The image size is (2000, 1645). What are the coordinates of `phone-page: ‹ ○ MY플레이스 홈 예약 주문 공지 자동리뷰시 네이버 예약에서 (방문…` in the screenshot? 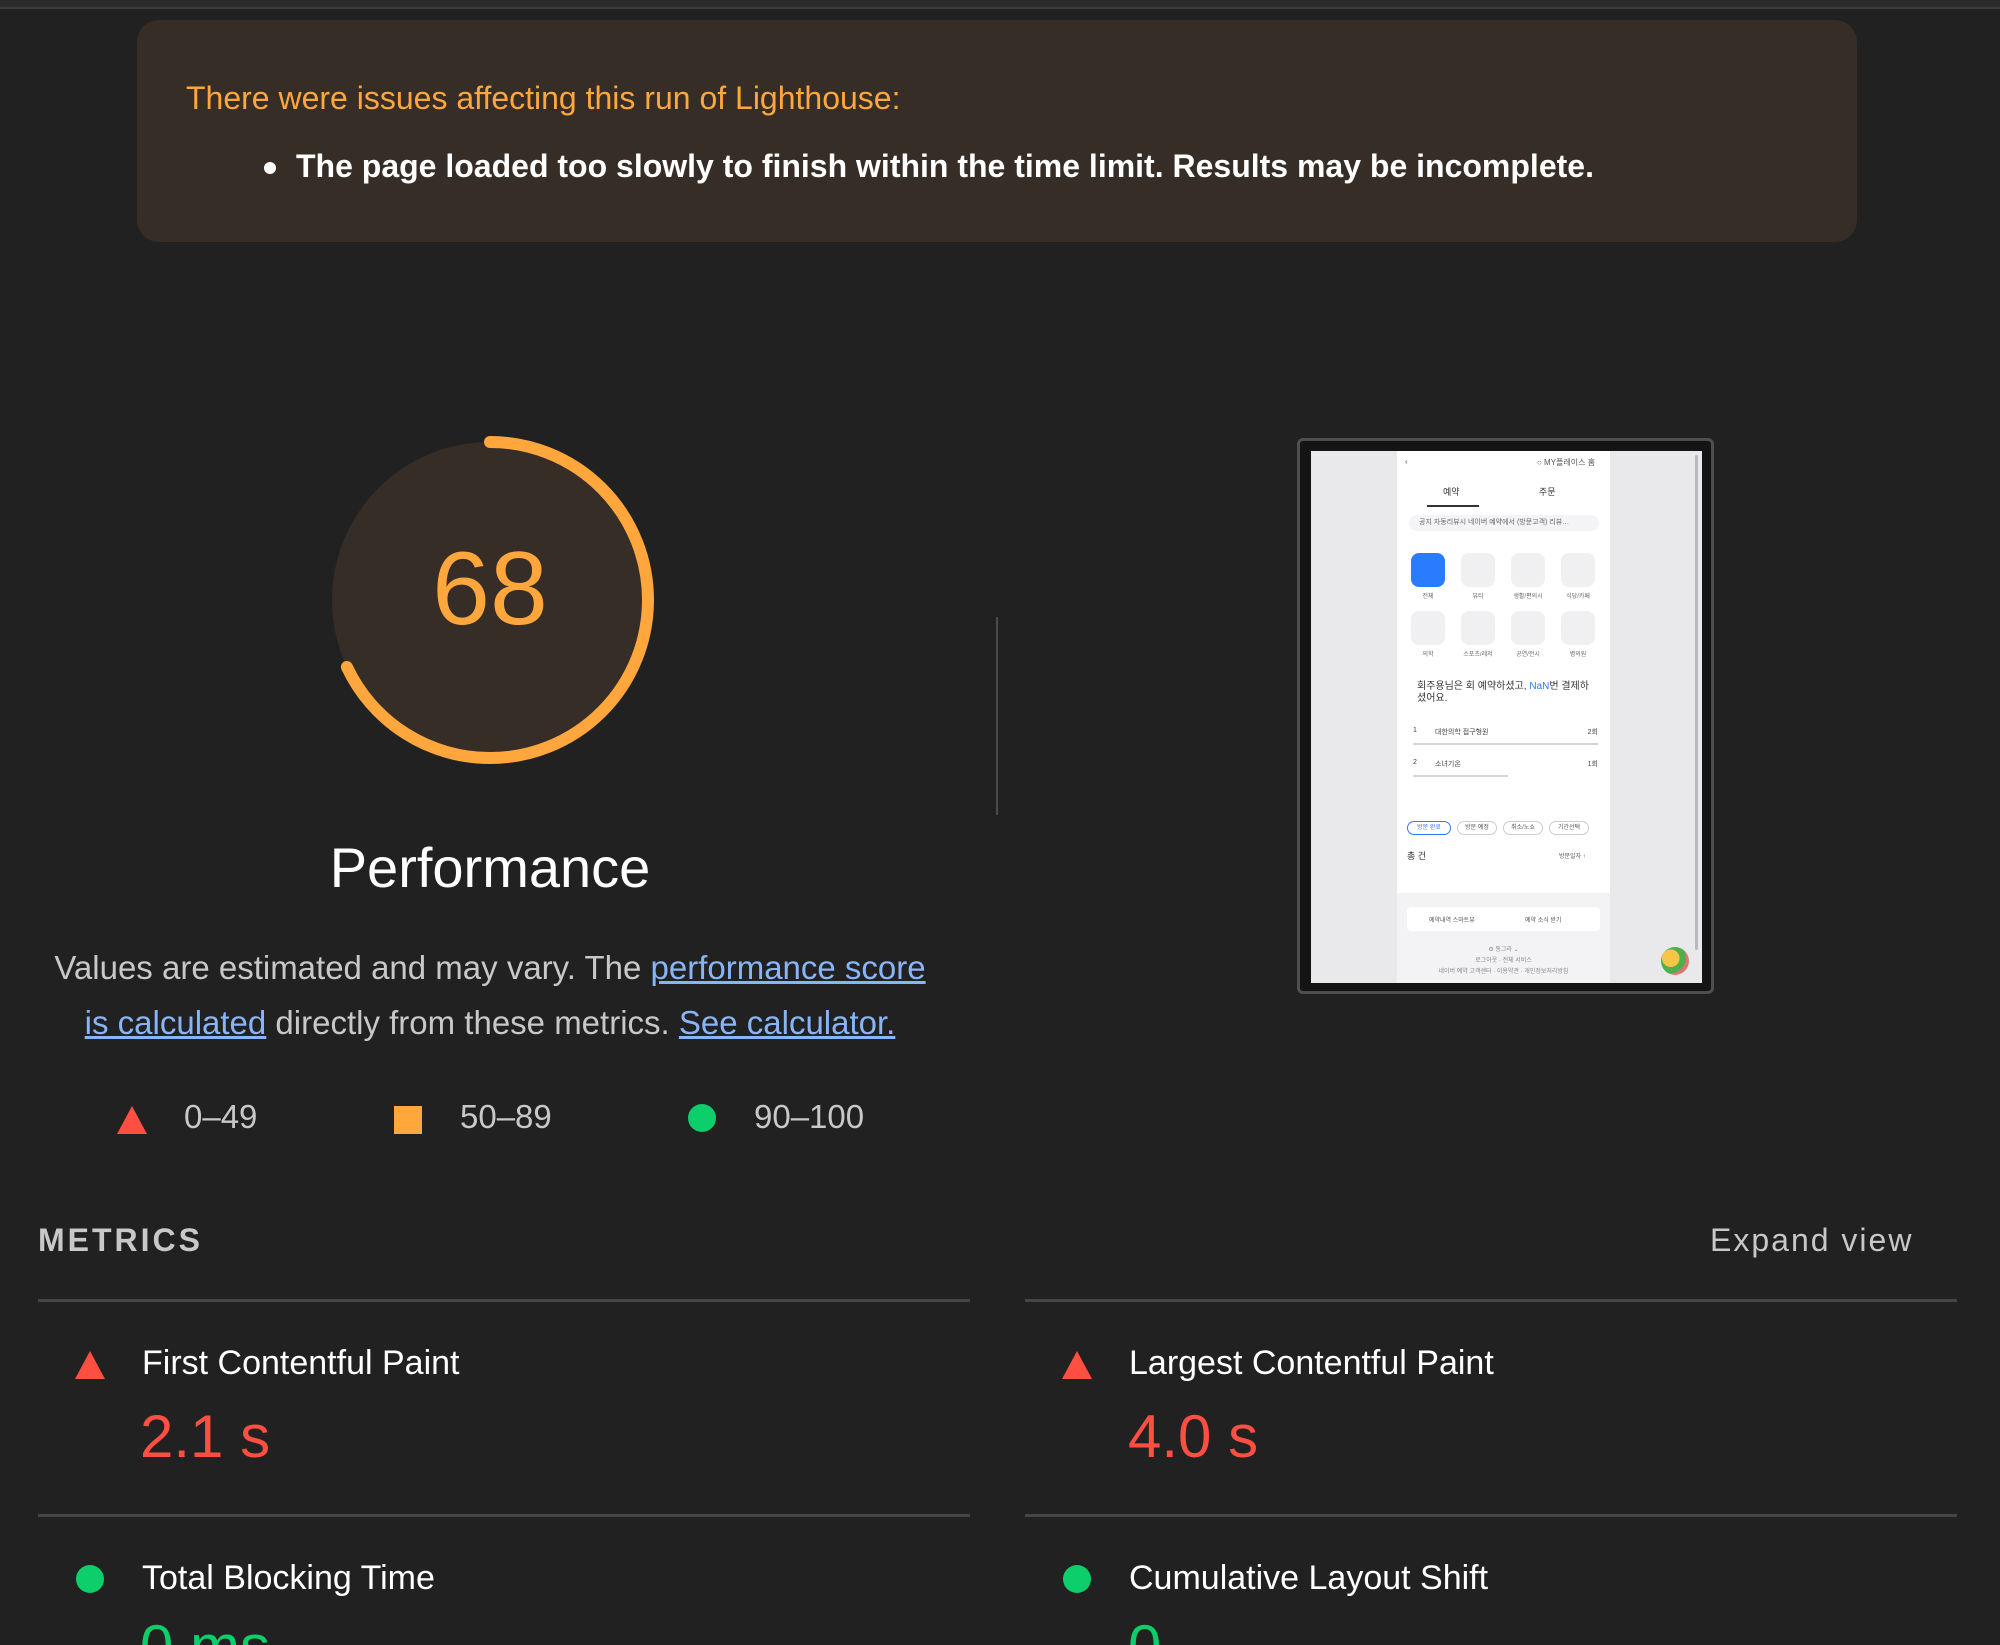 It's located at (1503, 672).